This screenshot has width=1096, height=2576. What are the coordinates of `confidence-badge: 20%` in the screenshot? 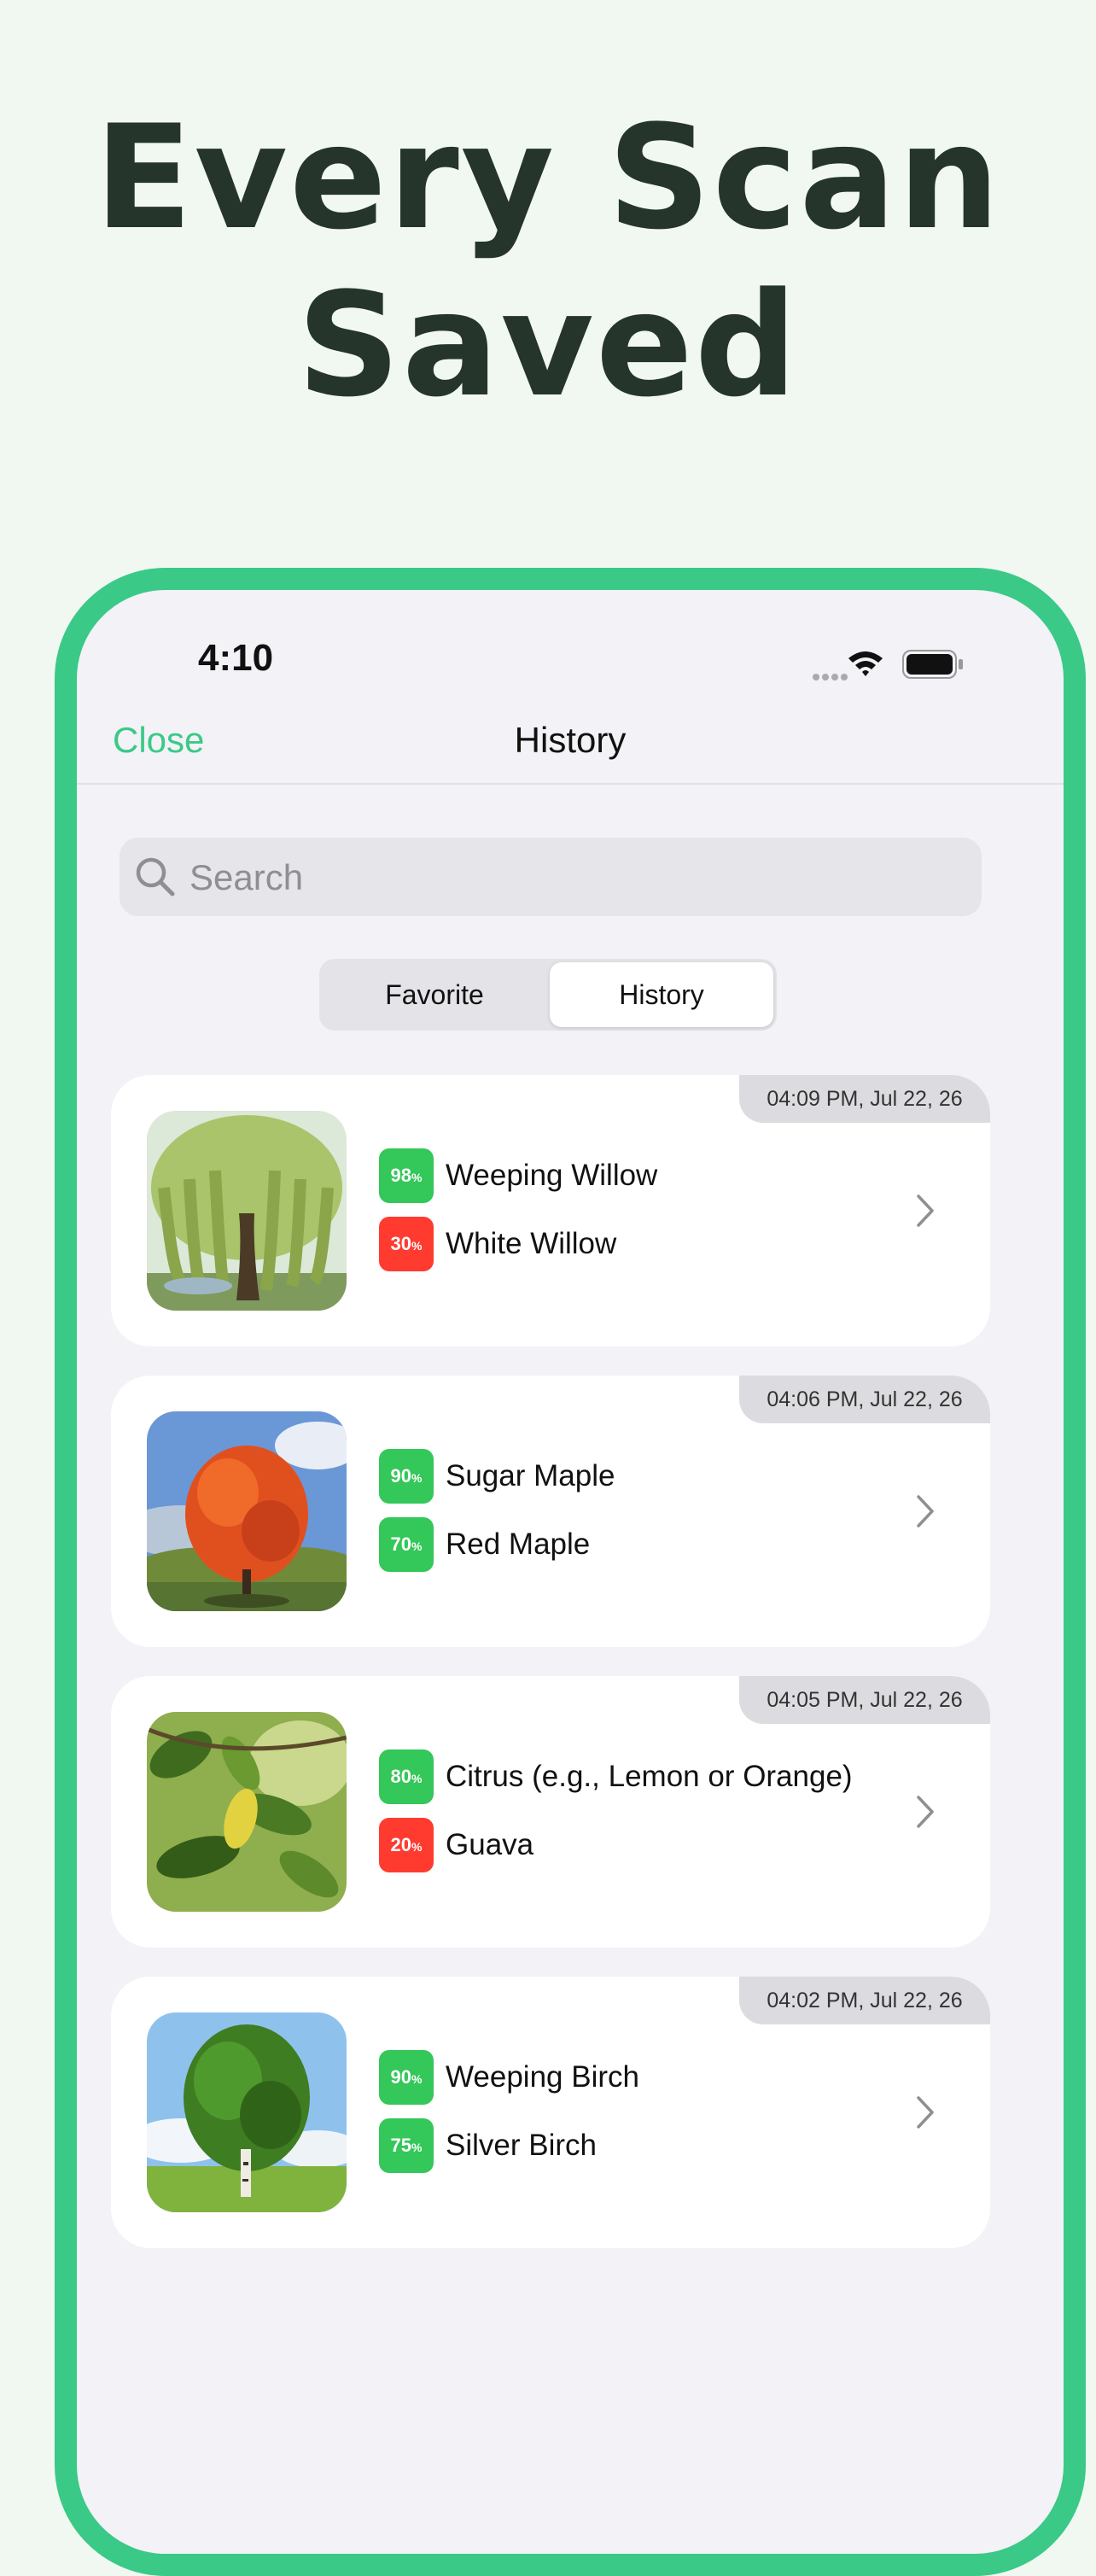 It's located at (406, 1845).